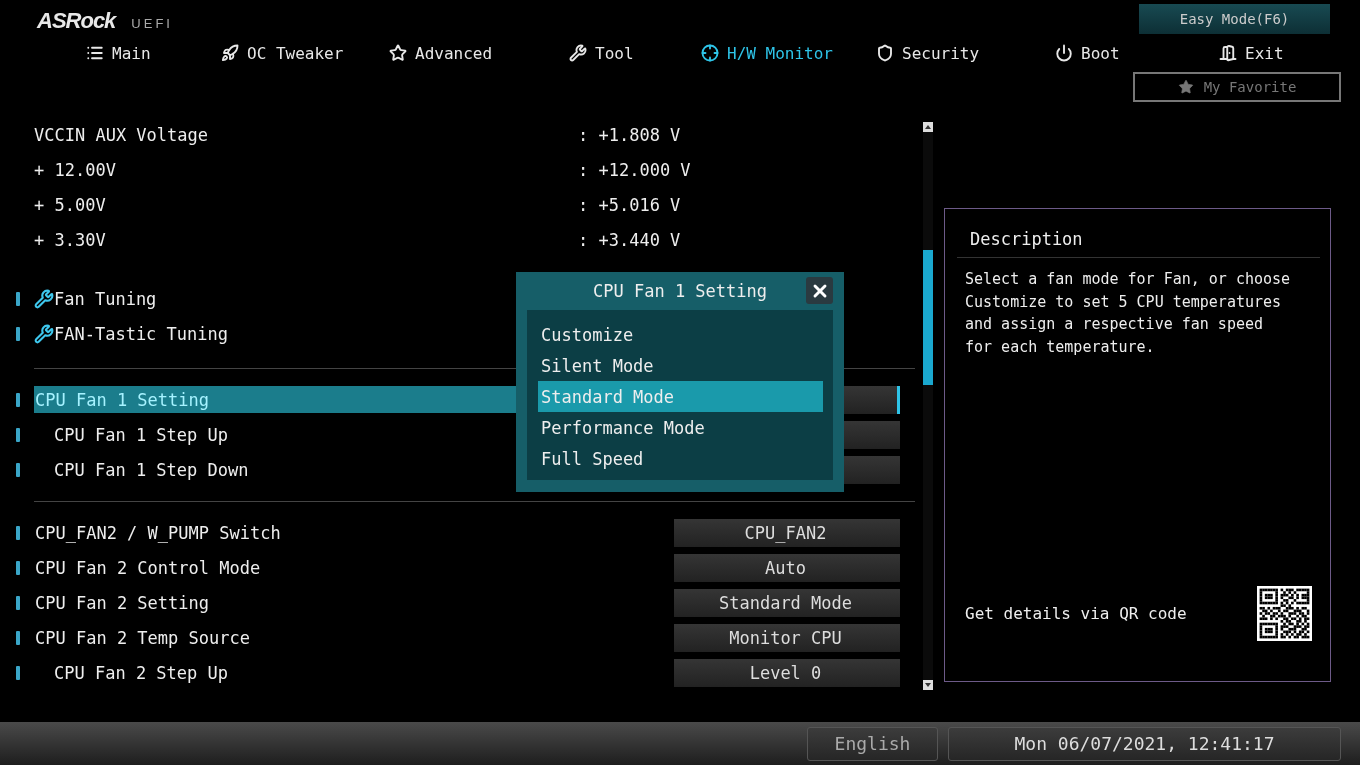 The height and width of the screenshot is (765, 1360). I want to click on nav-tab: Security, so click(965, 53).